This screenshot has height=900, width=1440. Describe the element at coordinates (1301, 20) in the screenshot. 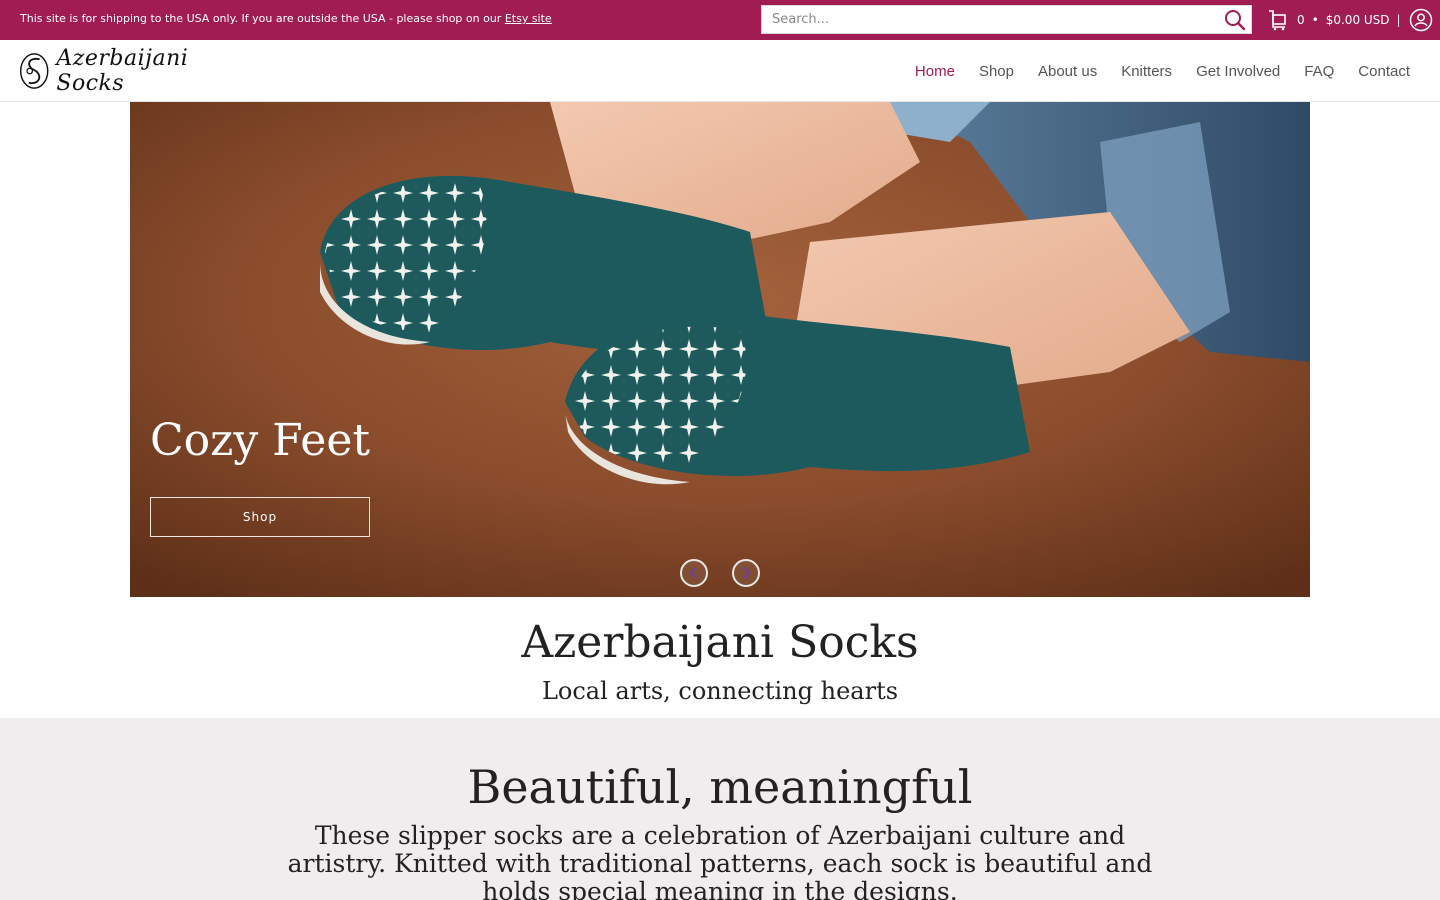

I see `cart-count: 0` at that location.